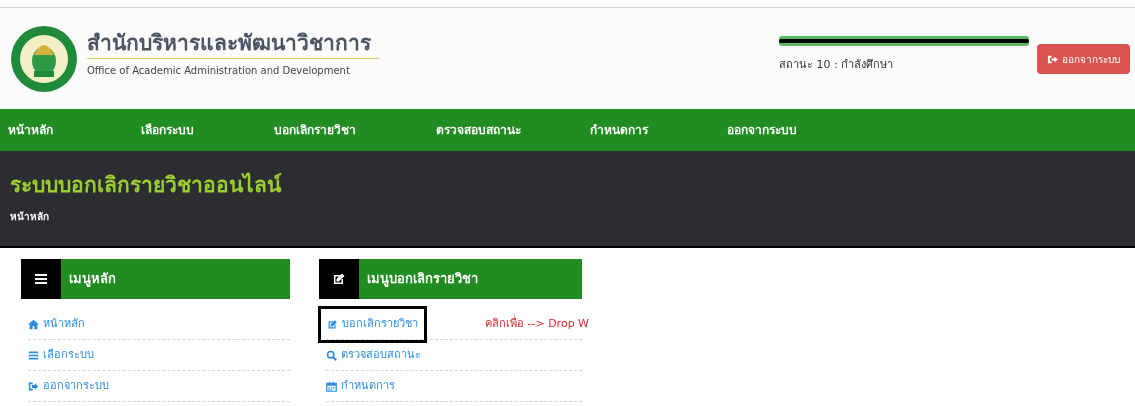 The width and height of the screenshot is (1135, 406). I want to click on nav-link: ตรวจสอบสถานะ, so click(513, 130).